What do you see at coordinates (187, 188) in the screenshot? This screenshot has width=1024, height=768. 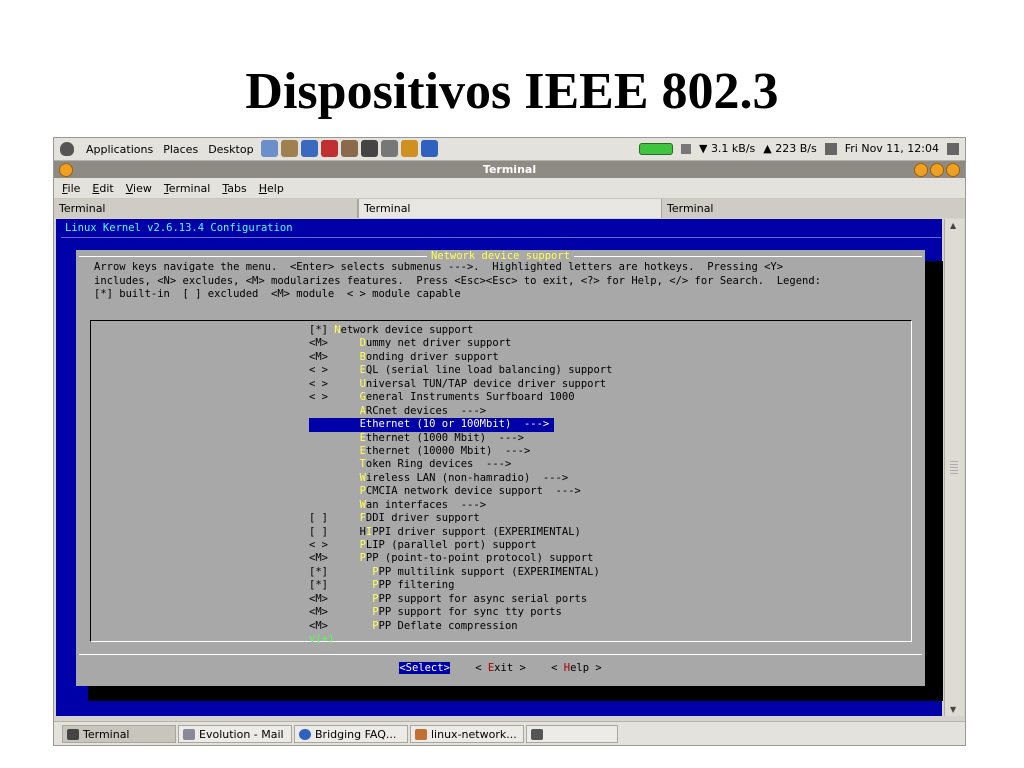 I see `menu-terminal: Terminal` at bounding box center [187, 188].